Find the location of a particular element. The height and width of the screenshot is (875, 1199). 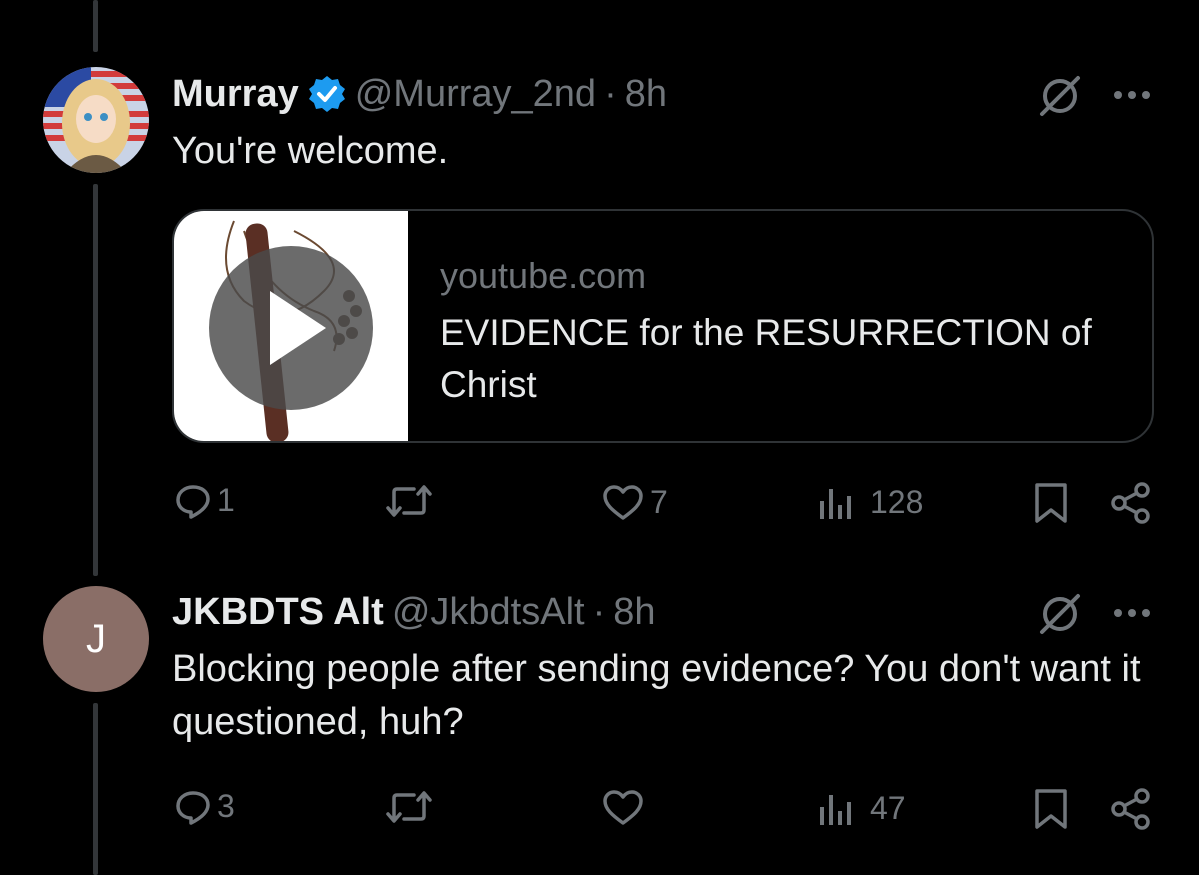

tweet-header: Murray @Murray_2nd · 8h is located at coordinates (419, 94).